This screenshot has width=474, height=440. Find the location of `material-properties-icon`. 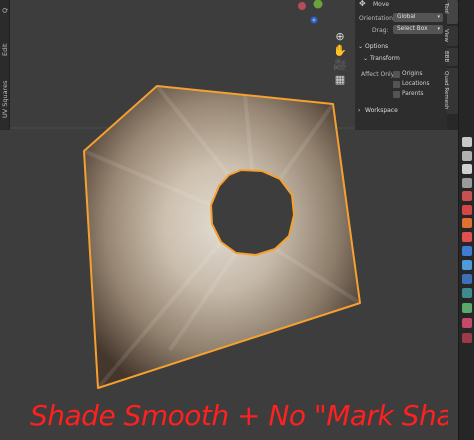

material-properties-icon is located at coordinates (467, 323).